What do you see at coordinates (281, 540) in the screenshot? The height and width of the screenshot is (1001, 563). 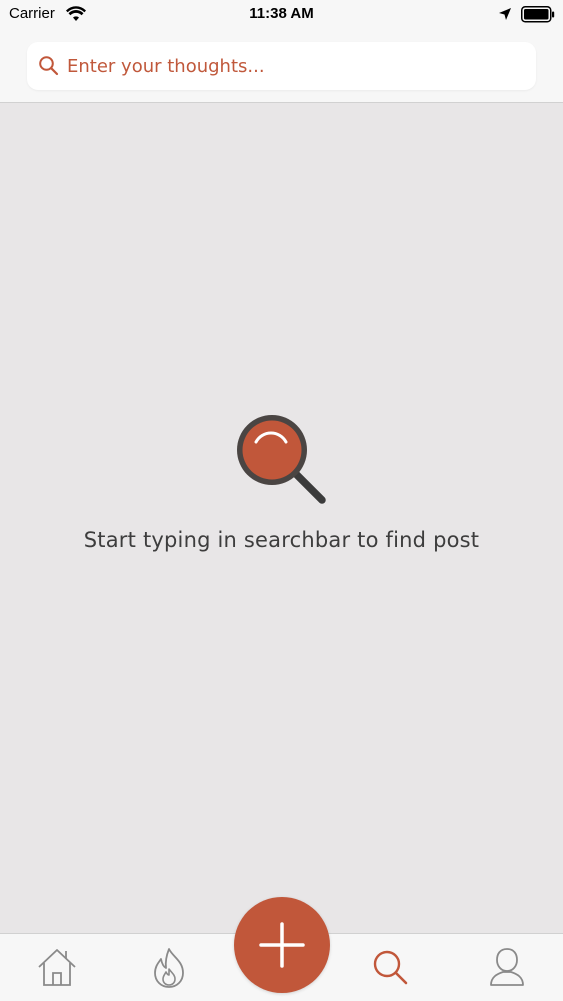 I see `empty-state-message: Start typing in searchbar to find post` at bounding box center [281, 540].